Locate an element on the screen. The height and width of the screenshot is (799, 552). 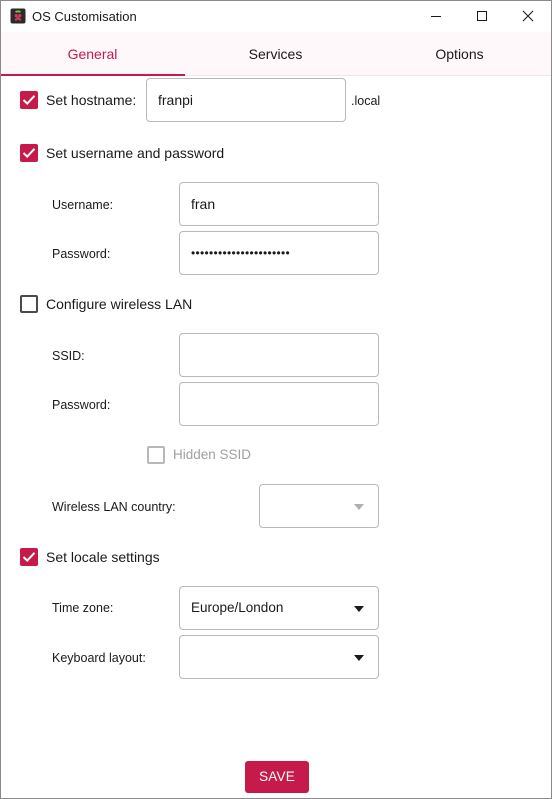
set-locale-settings-label: Set locale settings is located at coordinates (103, 557).